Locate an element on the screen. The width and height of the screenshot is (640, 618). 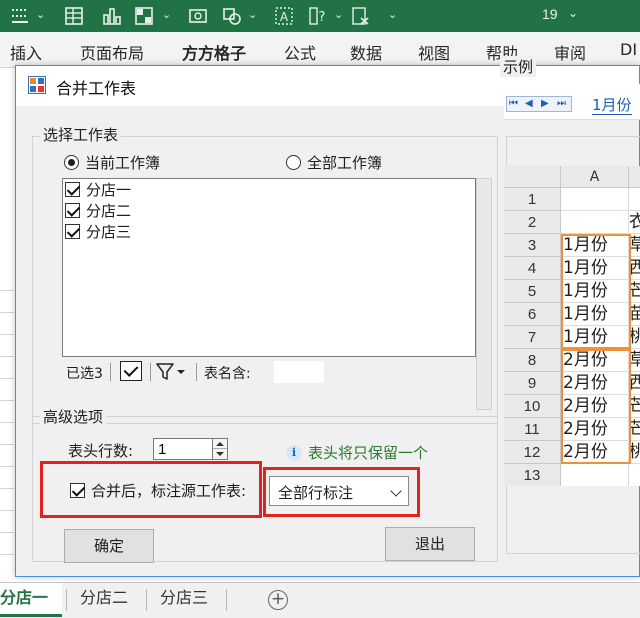
dialog-title: 合并工作表 is located at coordinates (96, 88).